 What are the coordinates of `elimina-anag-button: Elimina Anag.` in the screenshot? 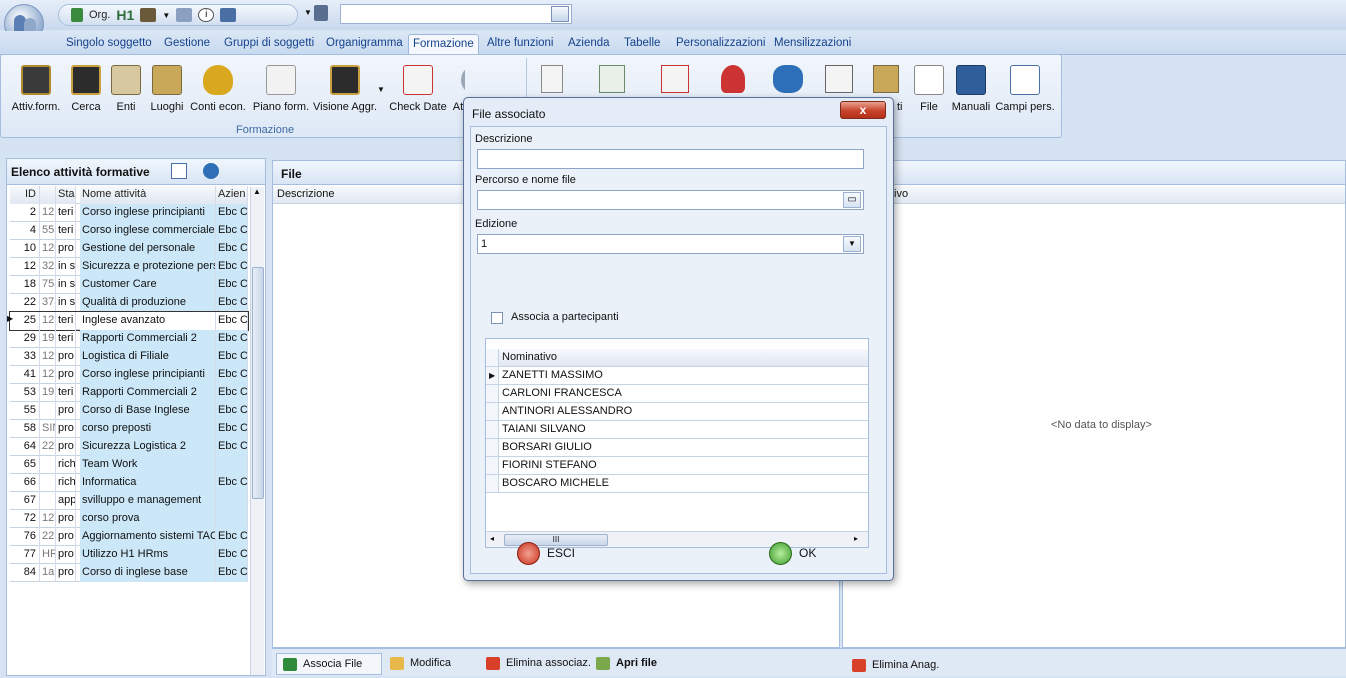 It's located at (892, 666).